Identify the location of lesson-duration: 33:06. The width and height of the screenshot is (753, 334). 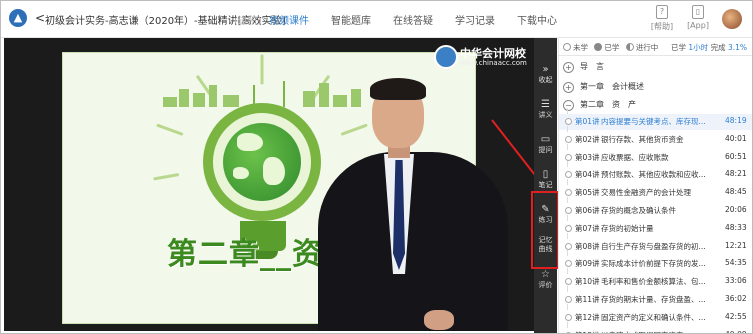
(736, 281).